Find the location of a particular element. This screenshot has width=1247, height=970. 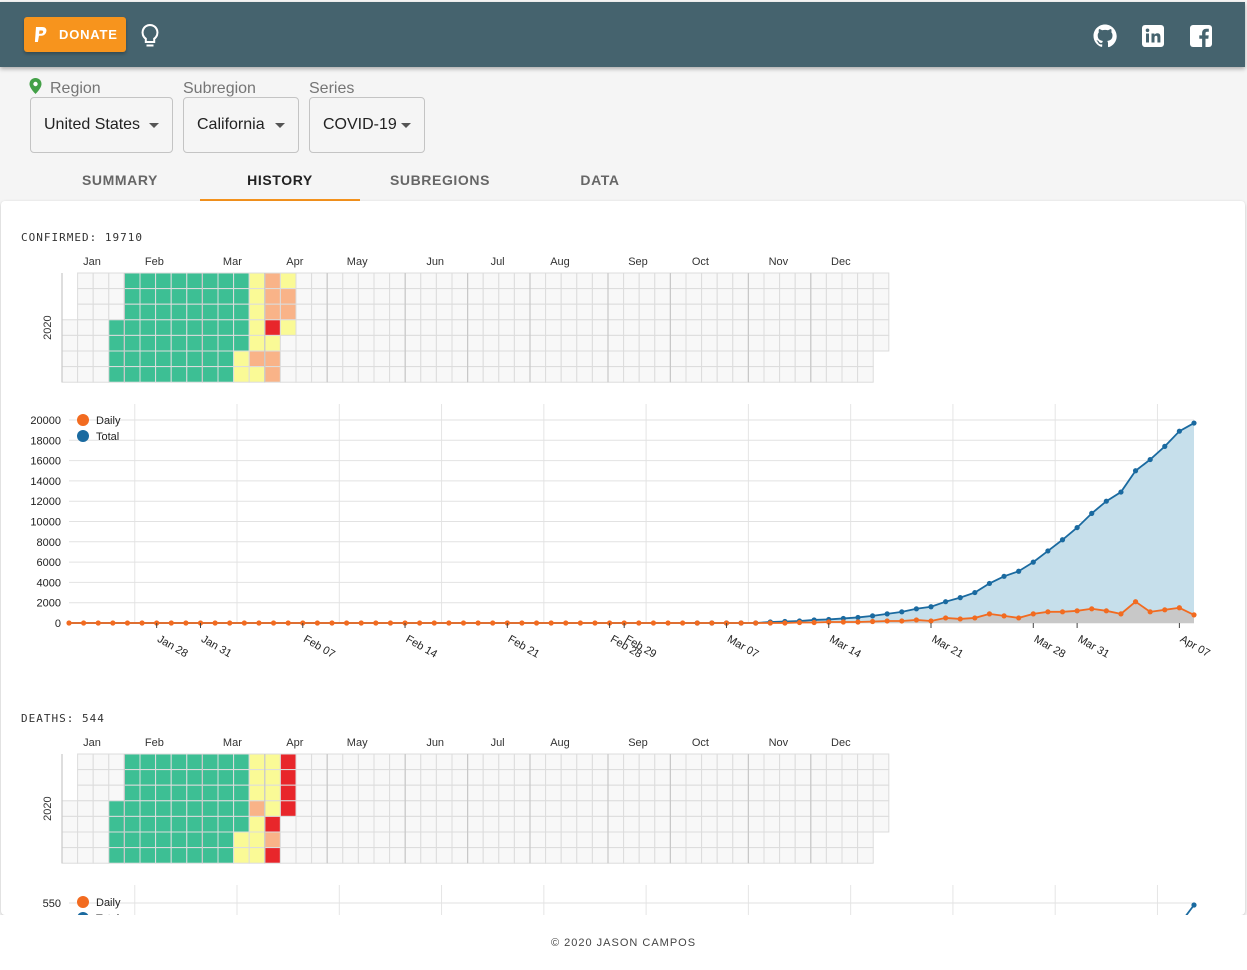

linkedin-icon is located at coordinates (1153, 36).